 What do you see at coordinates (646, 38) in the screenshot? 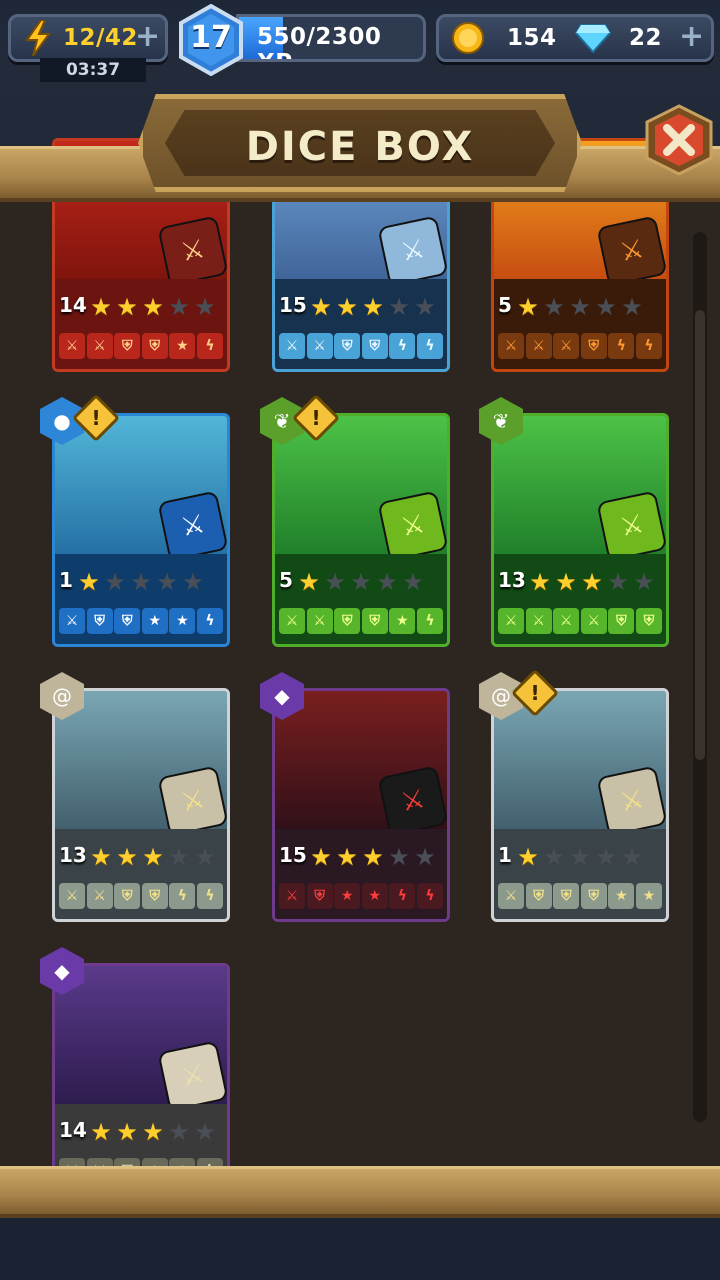
I see `gem-count: 22` at bounding box center [646, 38].